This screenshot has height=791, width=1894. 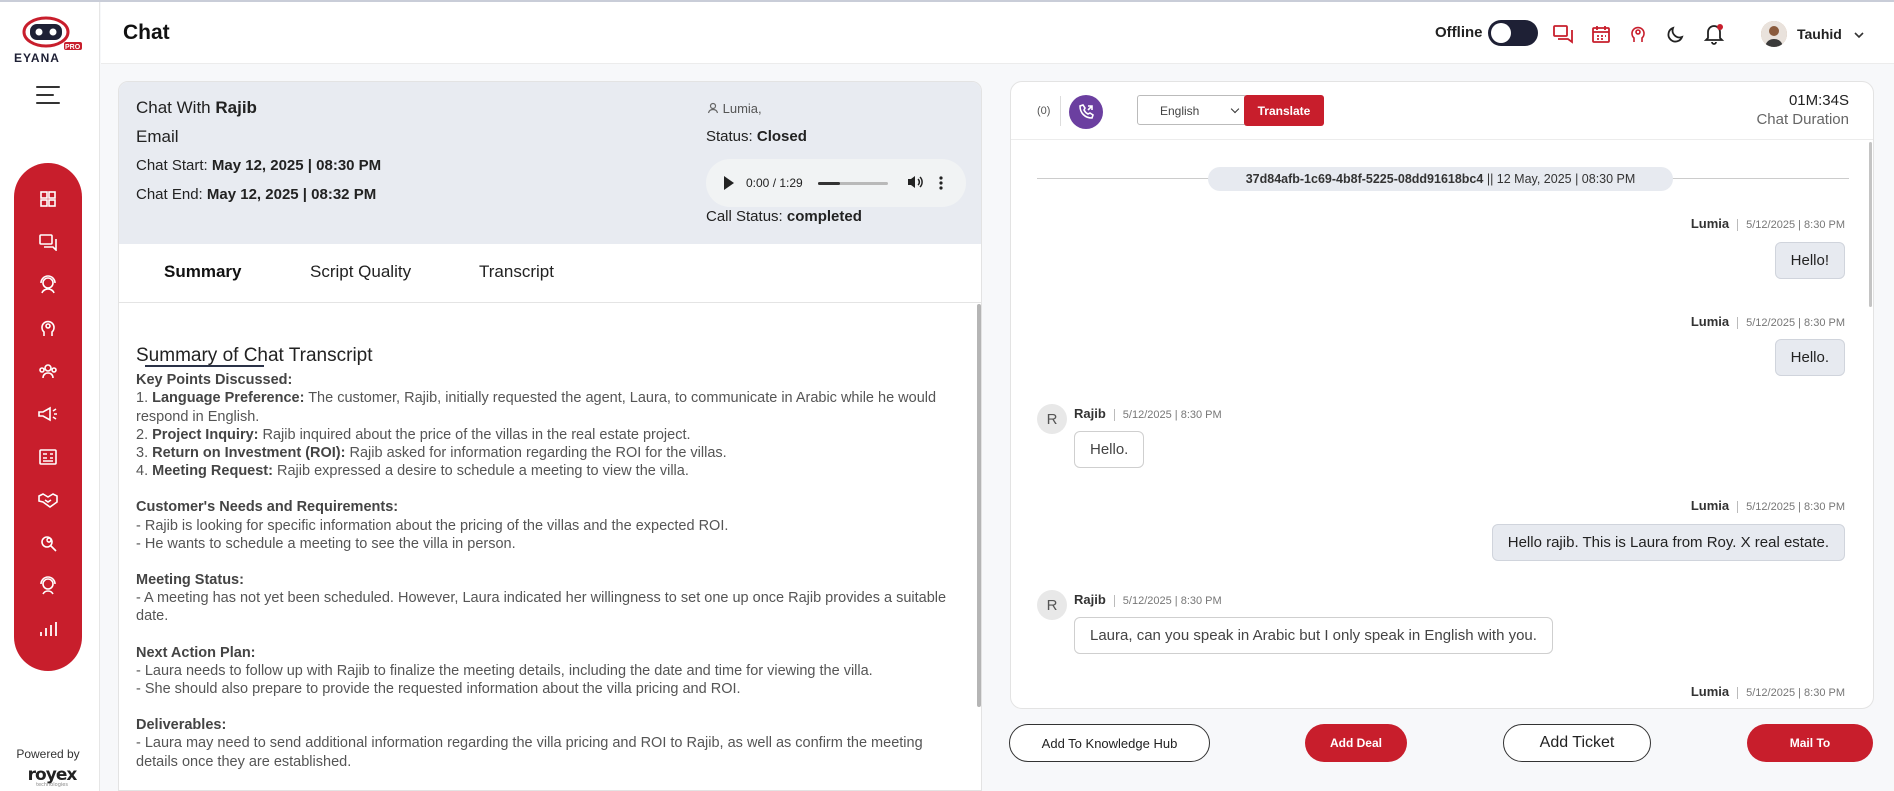 I want to click on next-title-text: Next Action Plan:, so click(x=196, y=652).